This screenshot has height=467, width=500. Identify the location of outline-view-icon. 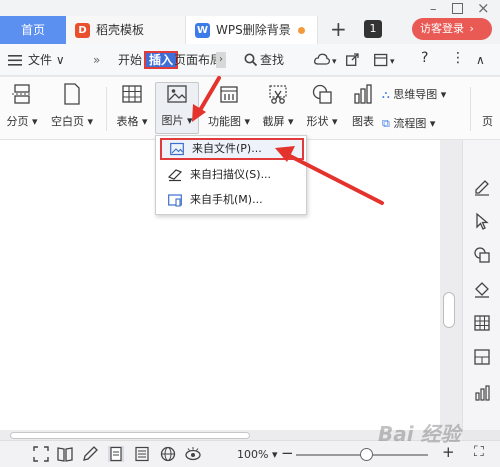
(142, 454).